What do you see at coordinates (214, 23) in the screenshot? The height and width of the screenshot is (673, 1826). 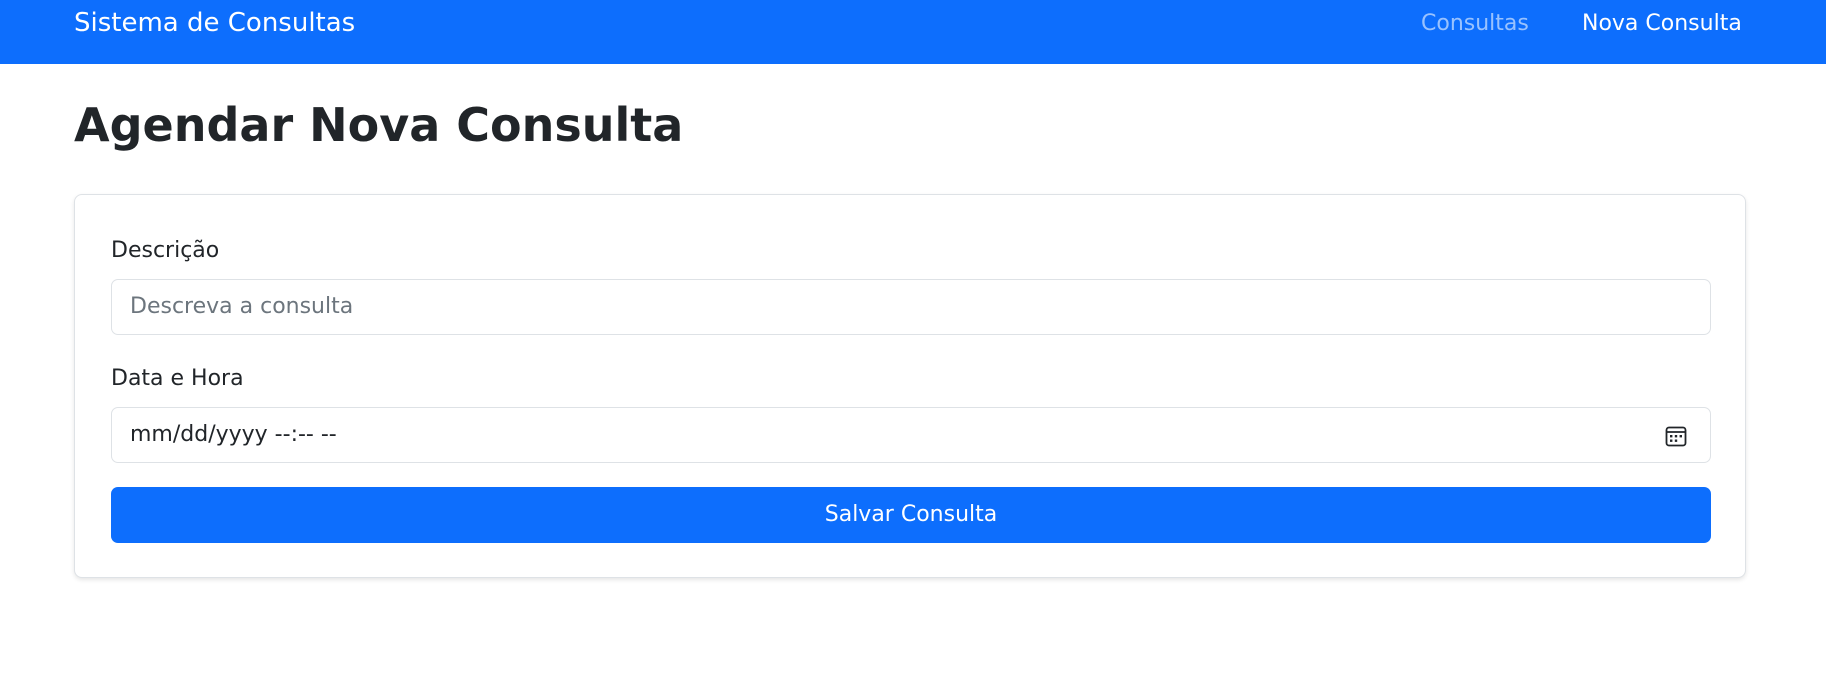 I see `navbar-brand: Sistema de Consultas` at bounding box center [214, 23].